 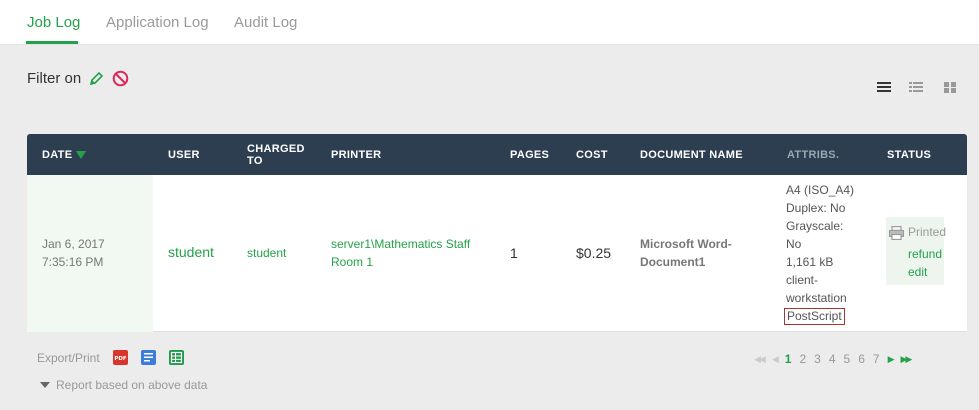 I want to click on tab-job-log: Job Log, so click(x=53, y=22).